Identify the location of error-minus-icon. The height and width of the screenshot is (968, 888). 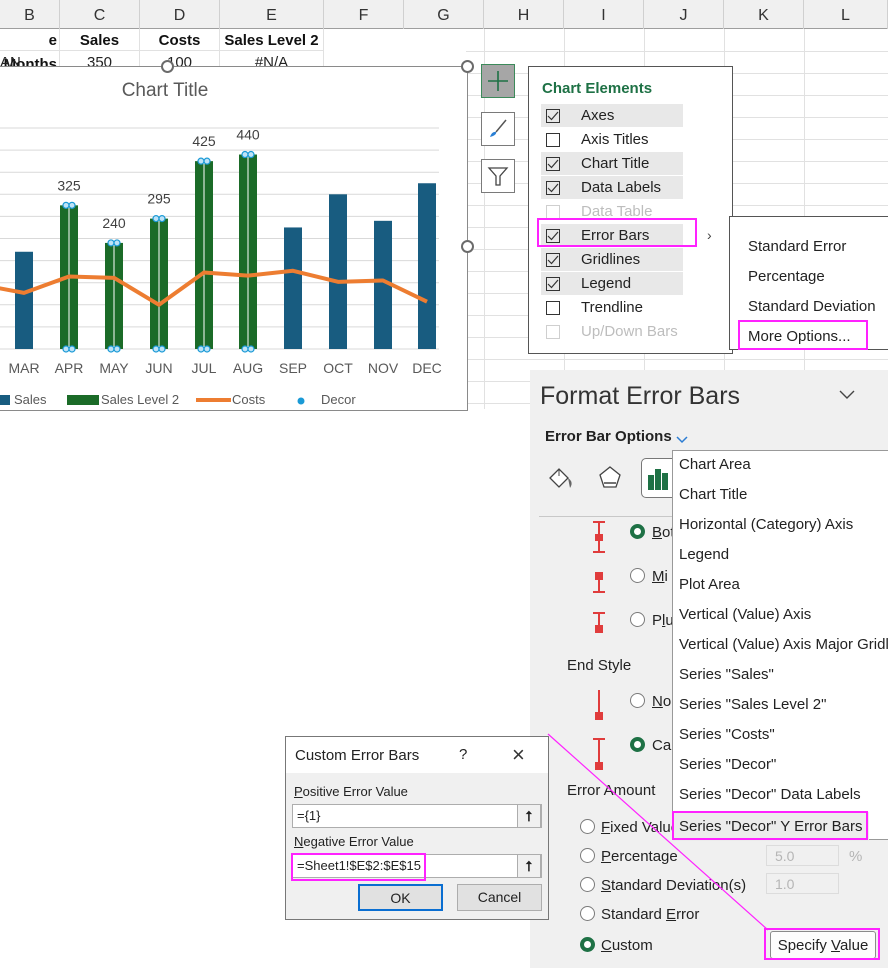
(599, 582).